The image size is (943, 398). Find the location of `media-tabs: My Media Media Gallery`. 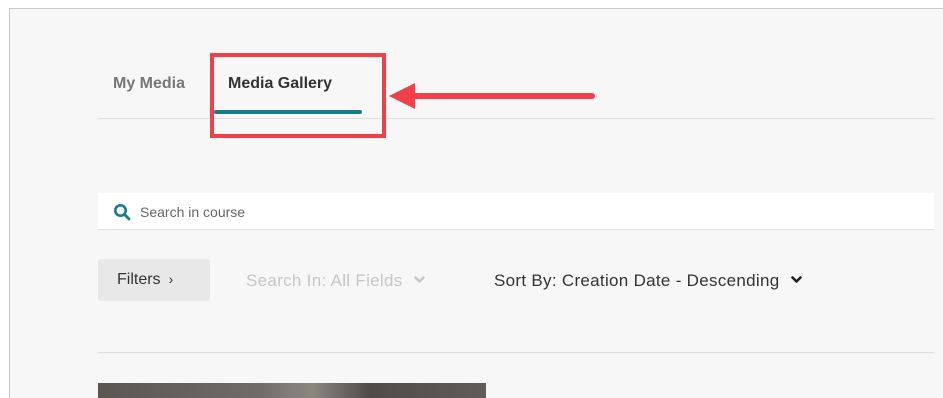

media-tabs: My Media Media Gallery is located at coordinates (516, 90).